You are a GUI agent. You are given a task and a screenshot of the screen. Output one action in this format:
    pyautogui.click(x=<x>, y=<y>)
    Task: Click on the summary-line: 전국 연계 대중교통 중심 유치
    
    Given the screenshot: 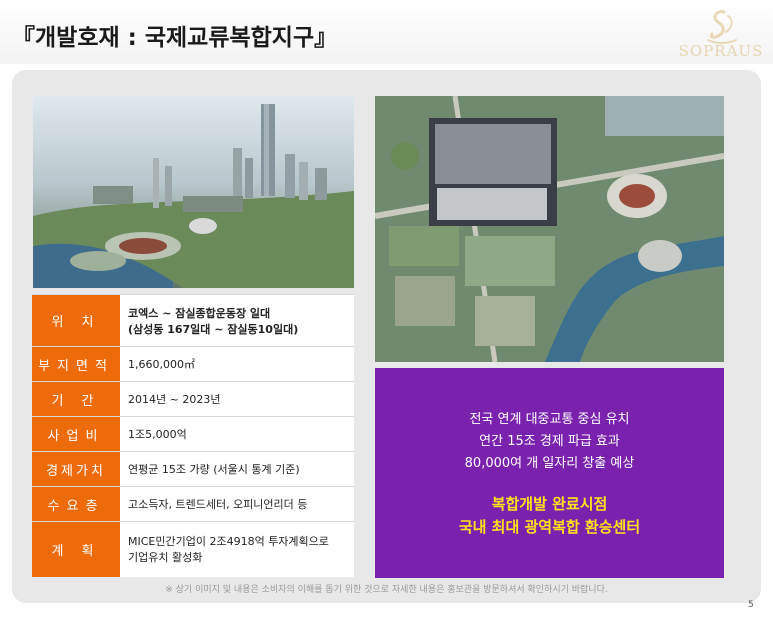 What is the action you would take?
    pyautogui.click(x=549, y=419)
    